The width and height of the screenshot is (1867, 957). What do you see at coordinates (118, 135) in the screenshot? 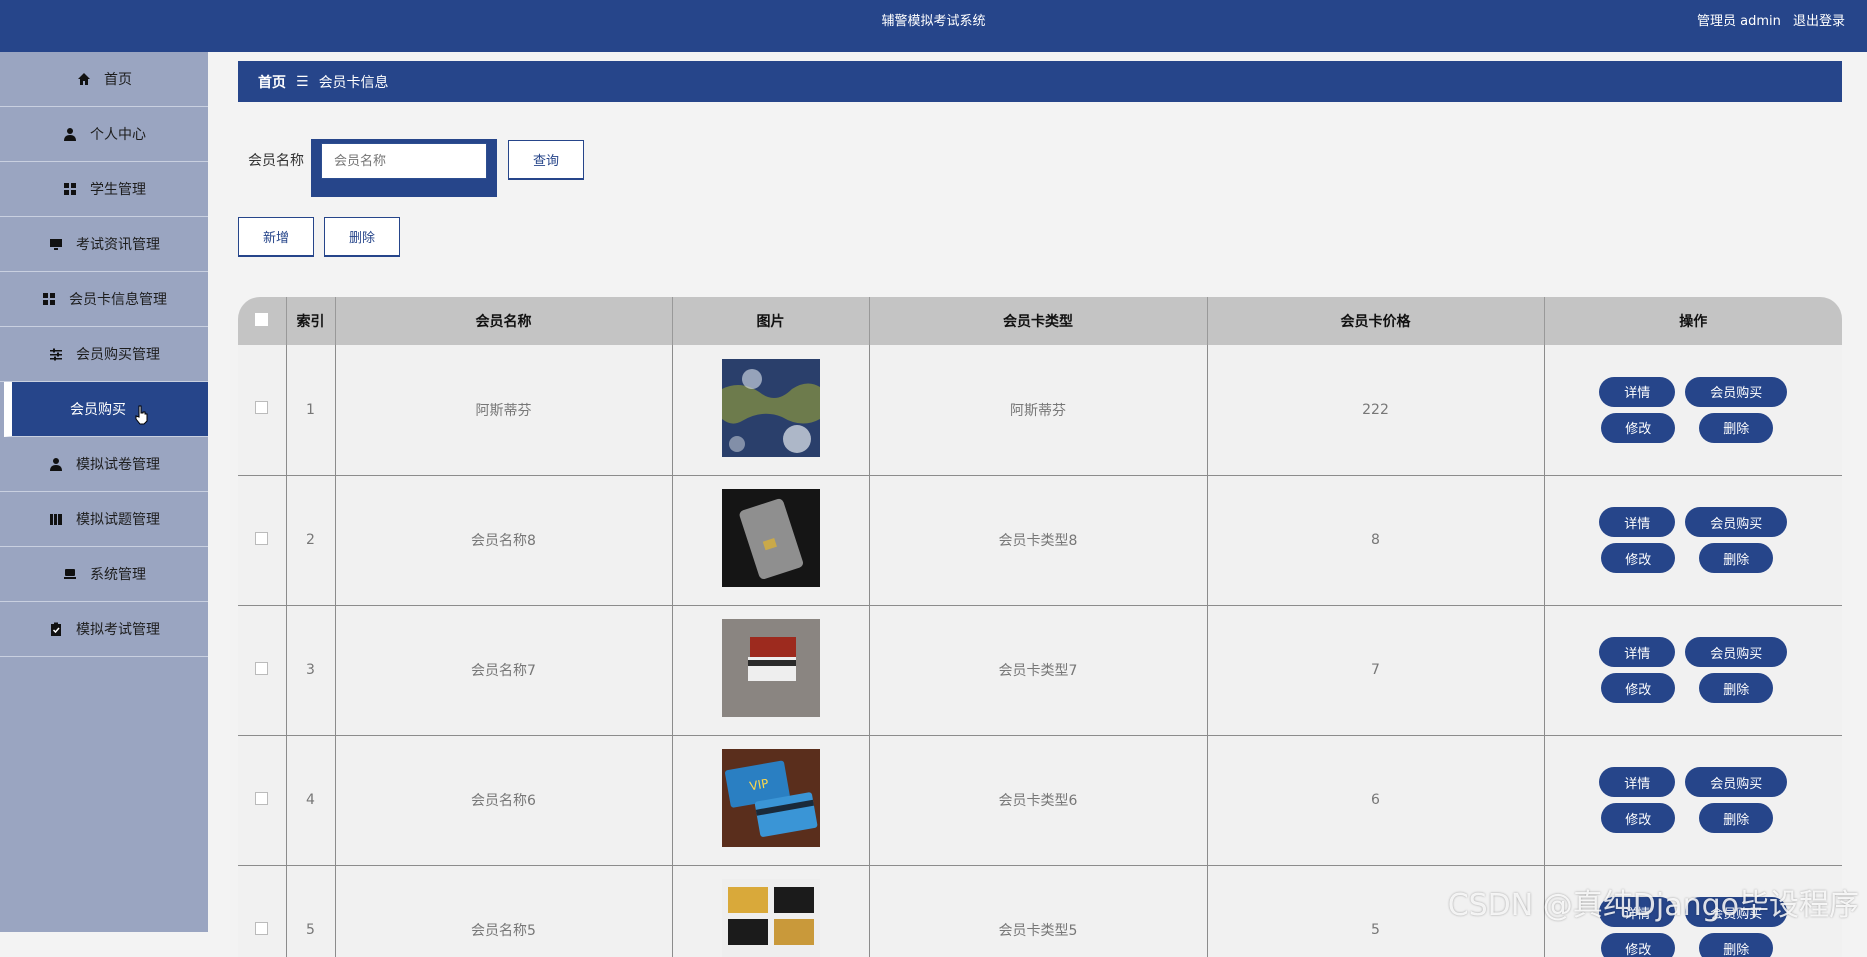
I see `sidebar-item-label: 个人中心` at bounding box center [118, 135].